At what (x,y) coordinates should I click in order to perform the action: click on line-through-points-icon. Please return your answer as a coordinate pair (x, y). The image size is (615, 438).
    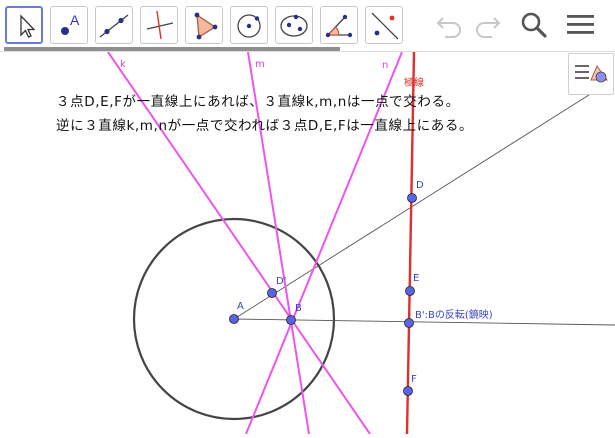
    Looking at the image, I should click on (114, 26).